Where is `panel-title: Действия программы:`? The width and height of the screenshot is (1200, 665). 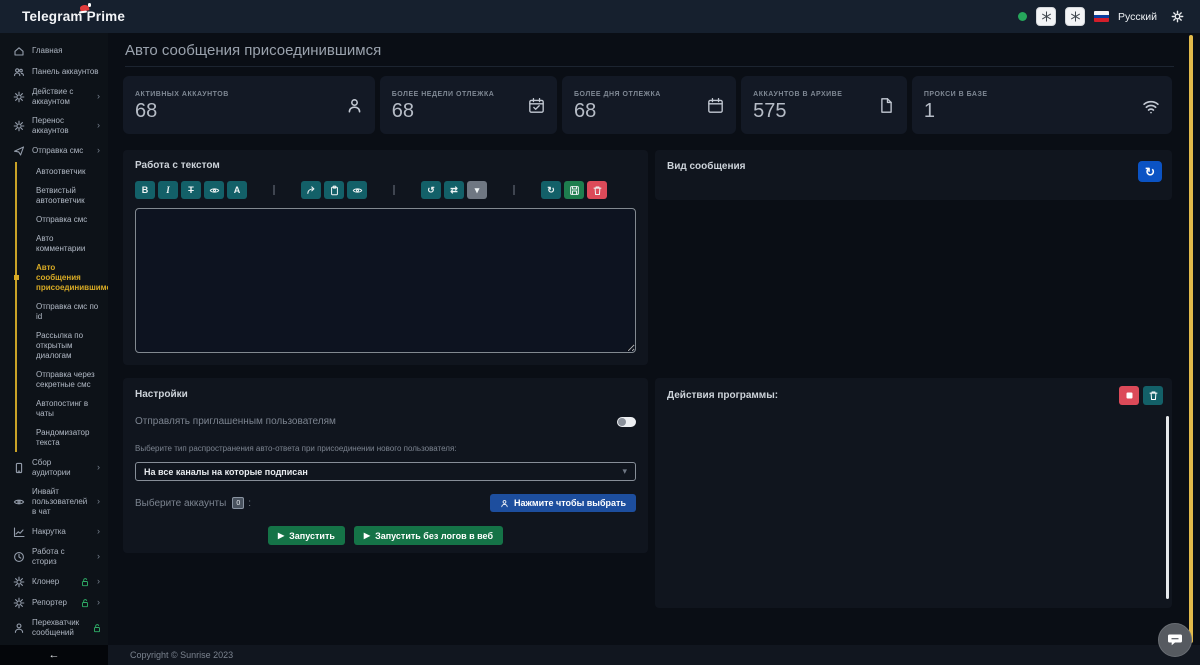
panel-title: Действия программы: is located at coordinates (723, 395).